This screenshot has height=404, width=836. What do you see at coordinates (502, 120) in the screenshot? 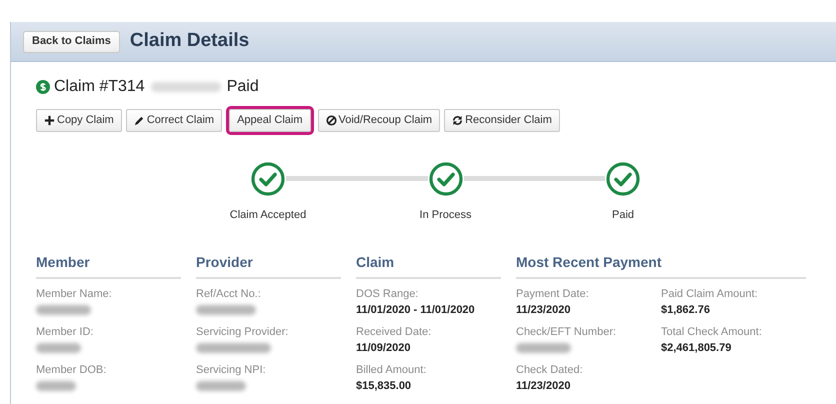
I see `action-button: Reconsider Claim` at bounding box center [502, 120].